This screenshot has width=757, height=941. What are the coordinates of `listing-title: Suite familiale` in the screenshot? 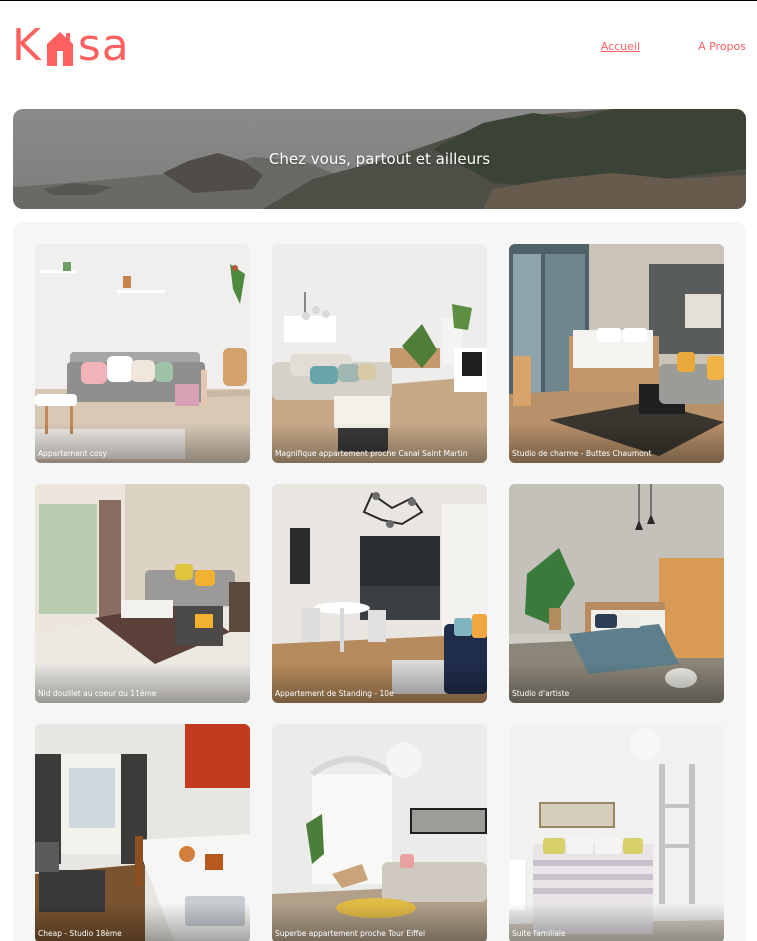 It's located at (539, 933).